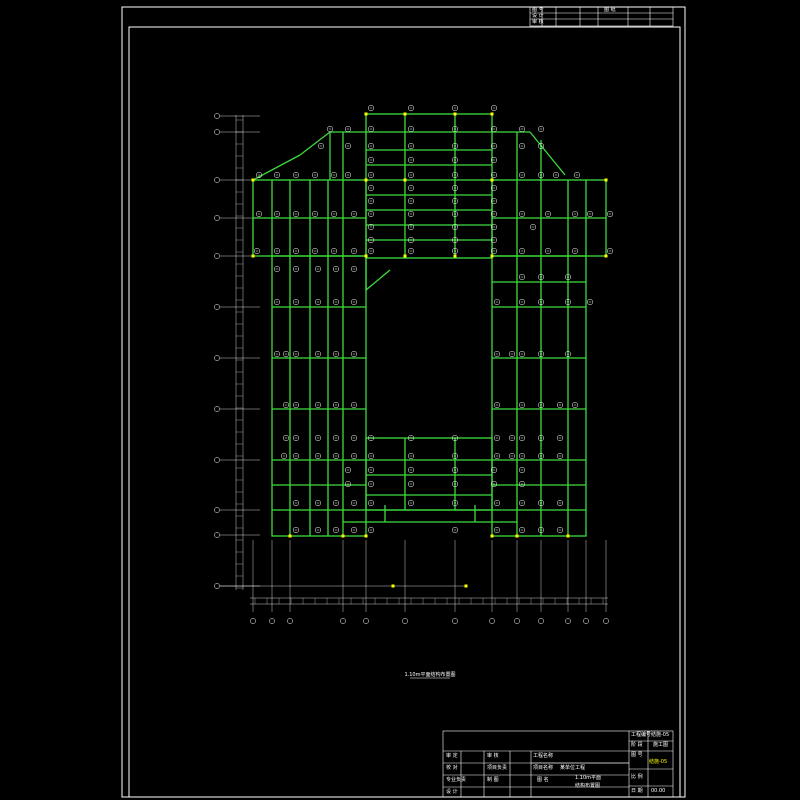  What do you see at coordinates (588, 786) in the screenshot?
I see `tb-drawing-name-line2: 结构布置图` at bounding box center [588, 786].